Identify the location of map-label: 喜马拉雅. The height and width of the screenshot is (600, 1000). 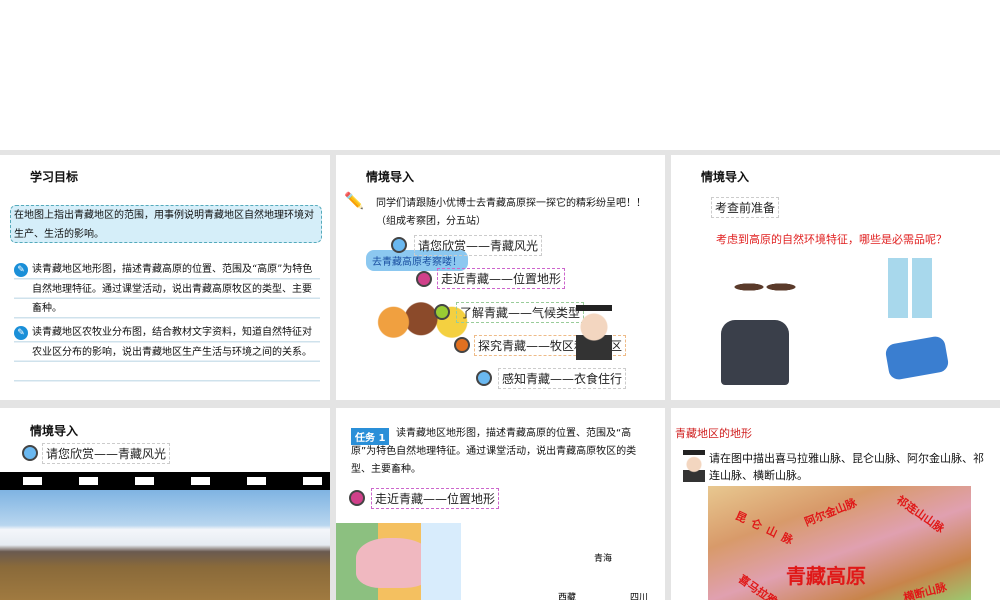
(757, 586).